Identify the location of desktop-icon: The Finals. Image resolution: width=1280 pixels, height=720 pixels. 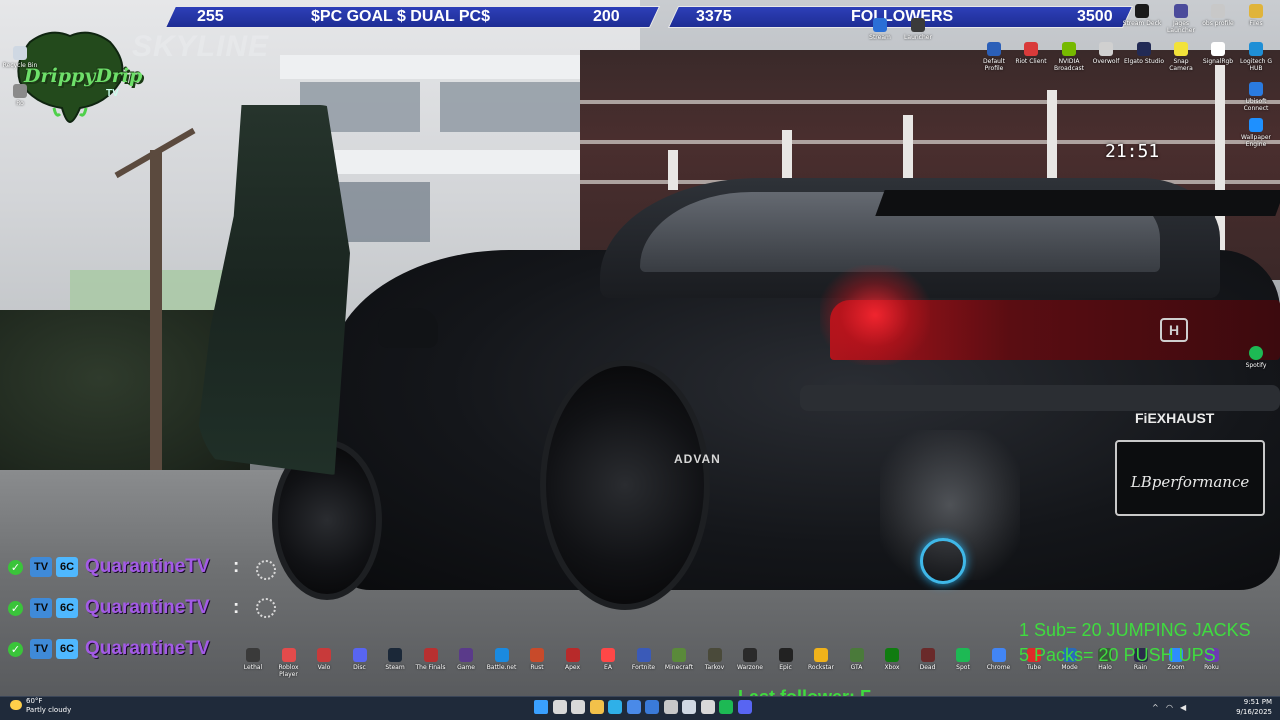
(431, 659).